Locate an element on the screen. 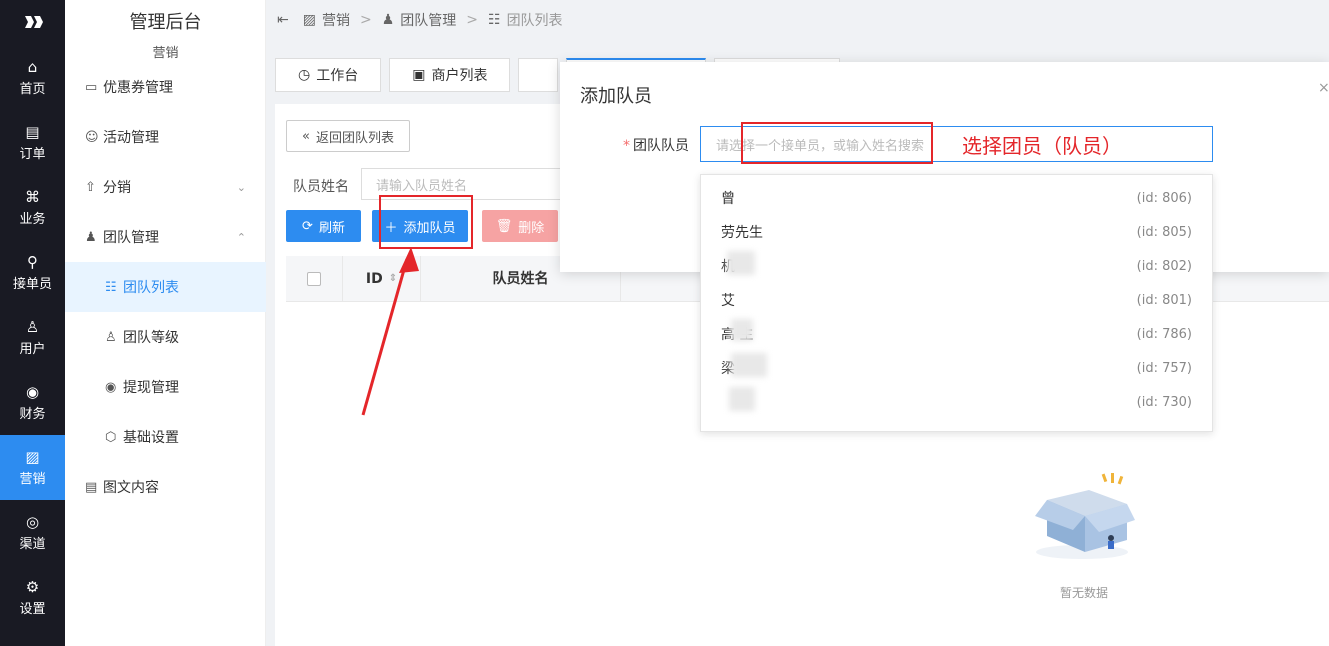 The width and height of the screenshot is (1329, 646). nav-item-label: 设置 is located at coordinates (32, 609).